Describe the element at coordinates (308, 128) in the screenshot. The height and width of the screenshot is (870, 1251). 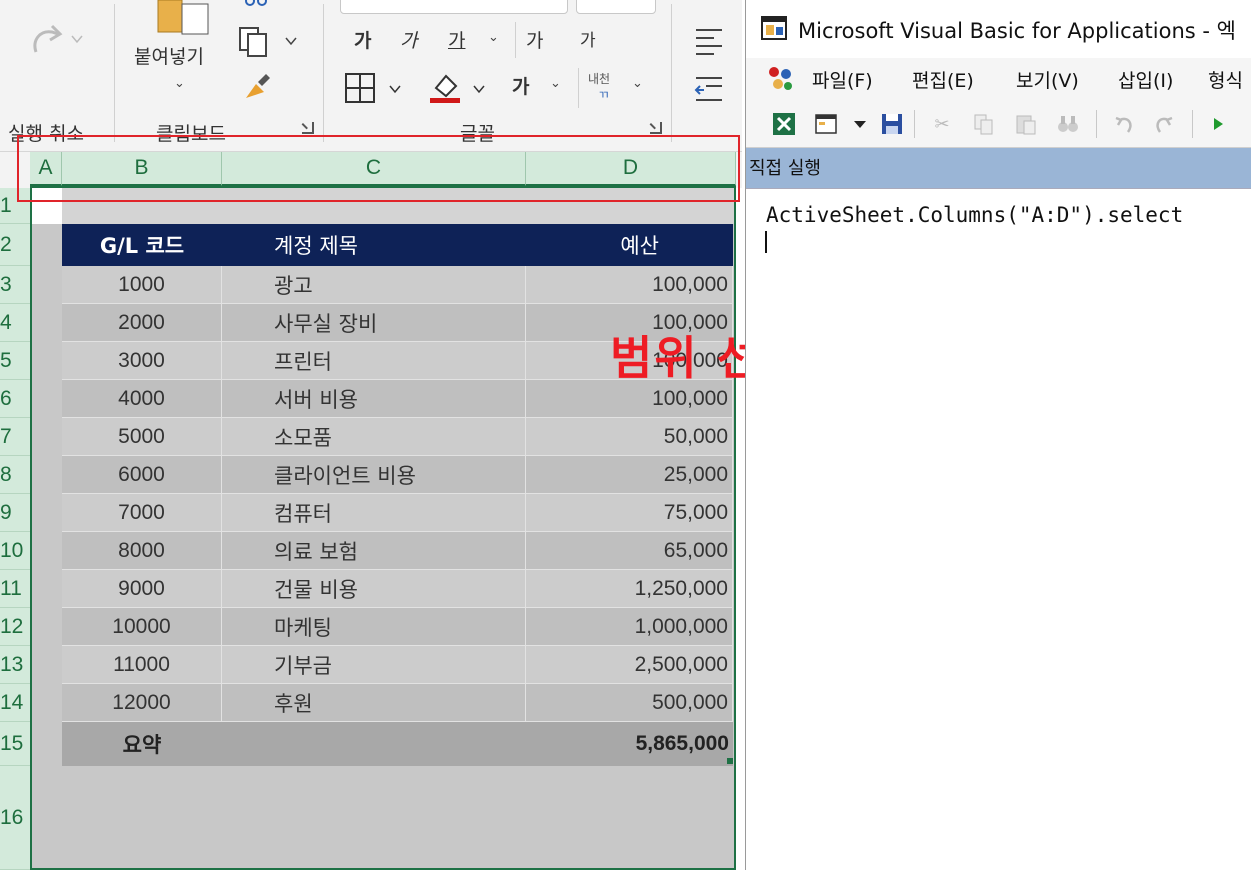
I see `clipboard-launcher-icon` at that location.